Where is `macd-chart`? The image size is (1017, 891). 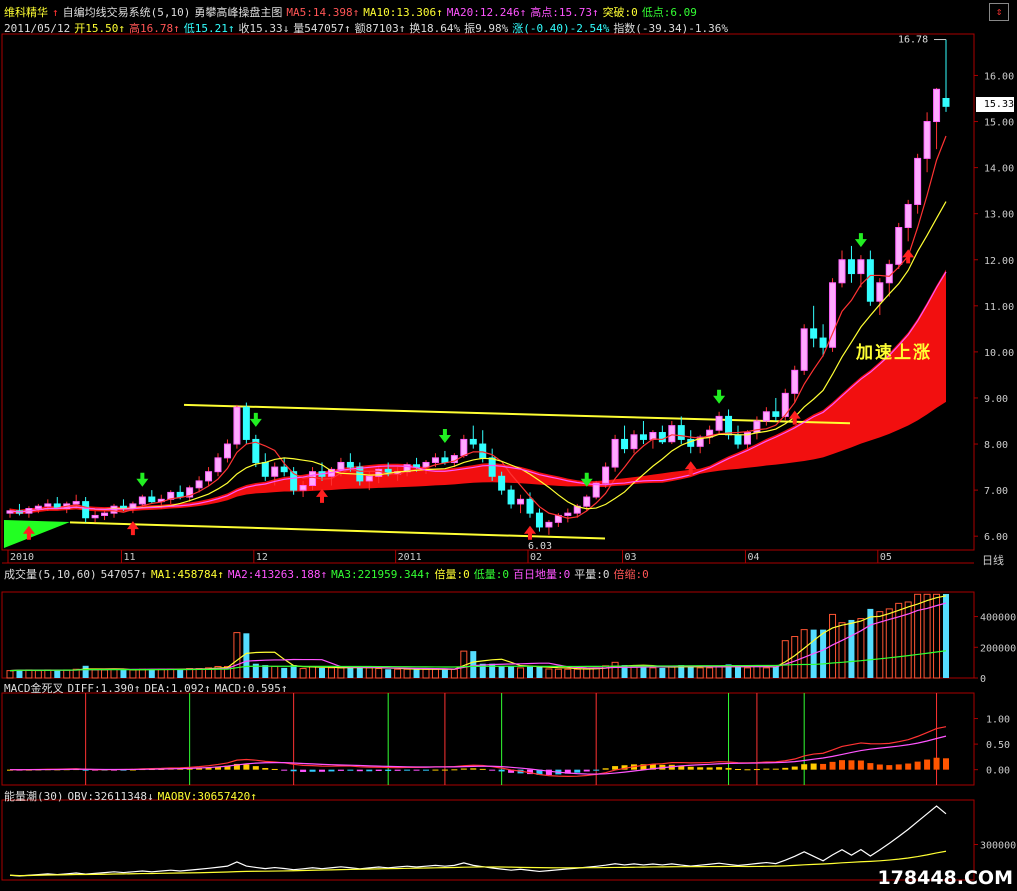
macd-chart is located at coordinates (478, 739).